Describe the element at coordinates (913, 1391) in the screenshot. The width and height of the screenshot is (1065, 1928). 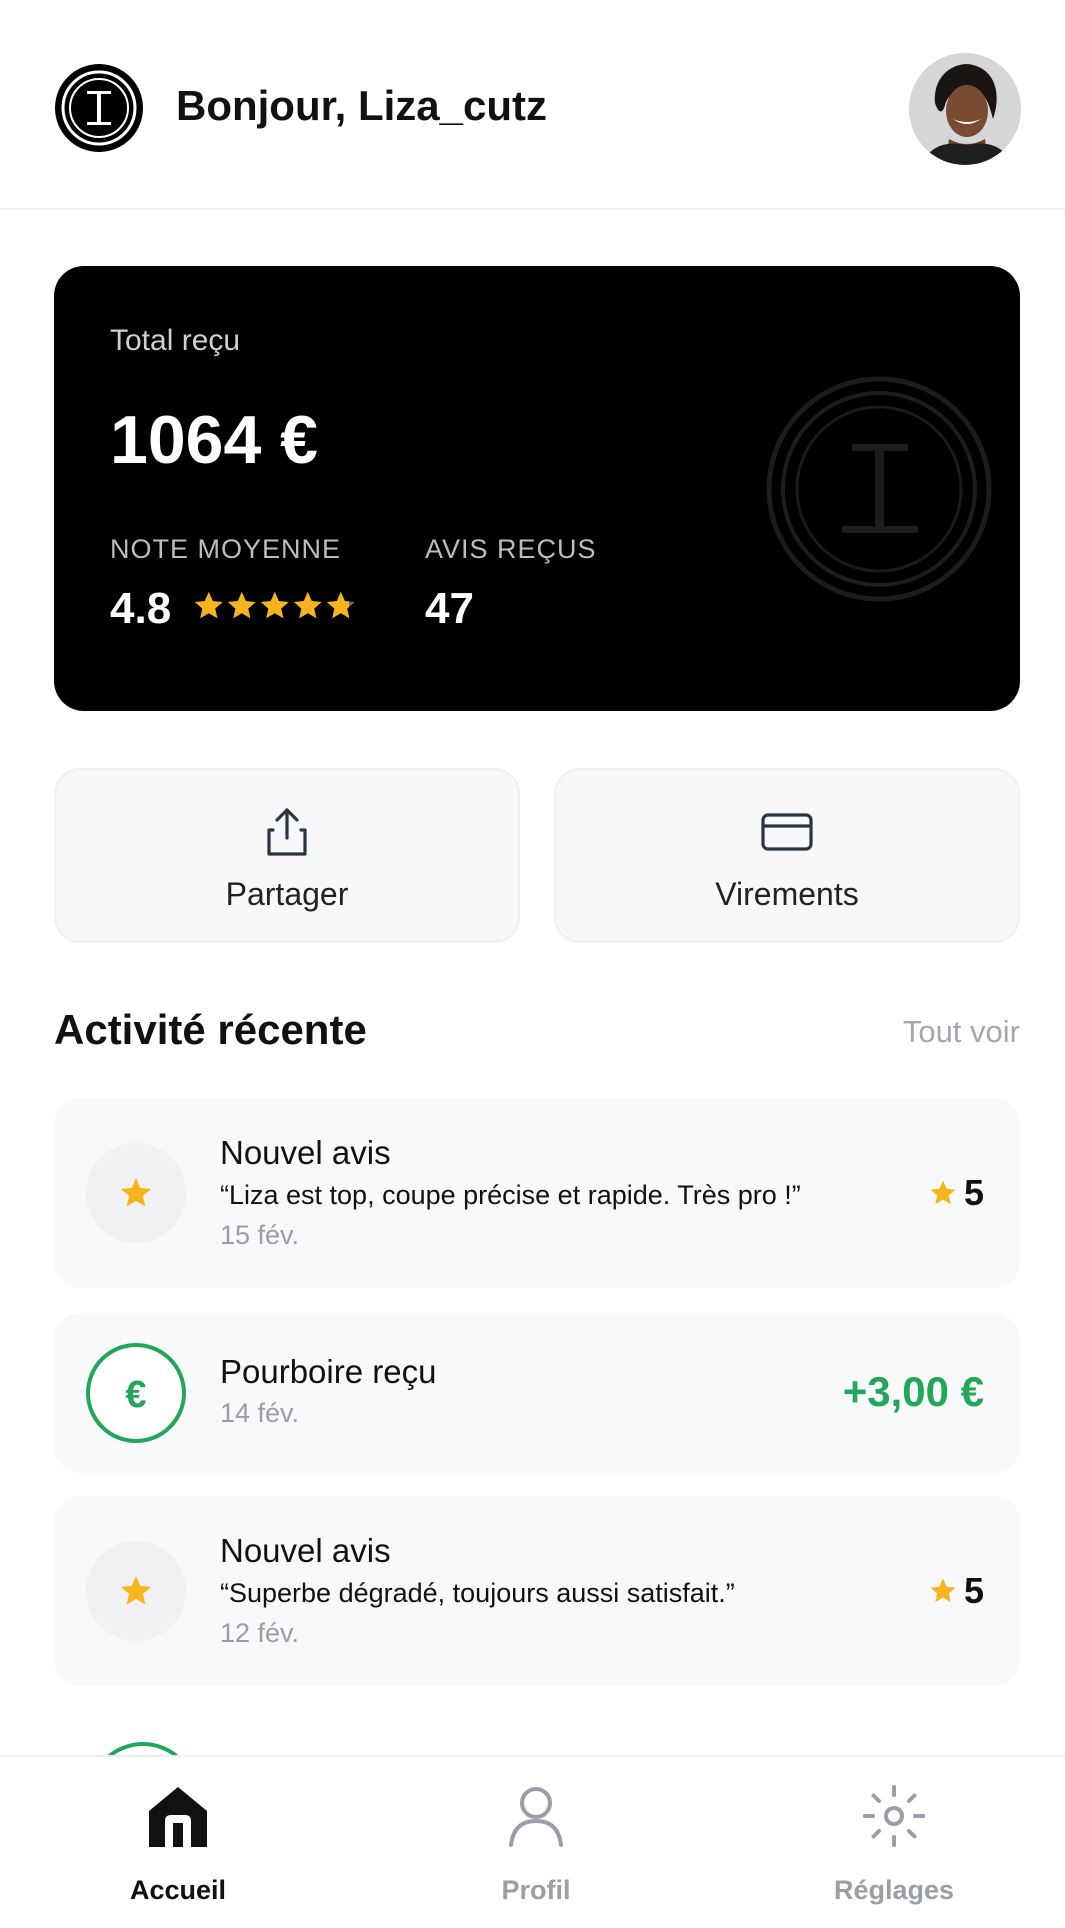
I see `tip-amount: +3,00 €` at that location.